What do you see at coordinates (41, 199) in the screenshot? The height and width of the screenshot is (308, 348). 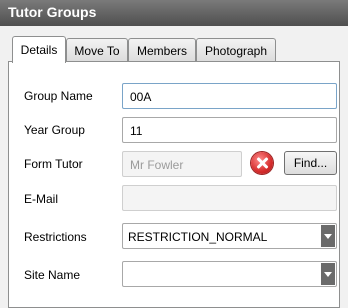 I see `email-label: E-Mail` at bounding box center [41, 199].